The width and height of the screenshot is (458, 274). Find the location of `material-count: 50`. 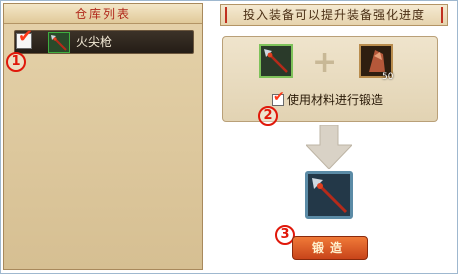

material-count: 50 is located at coordinates (388, 77).